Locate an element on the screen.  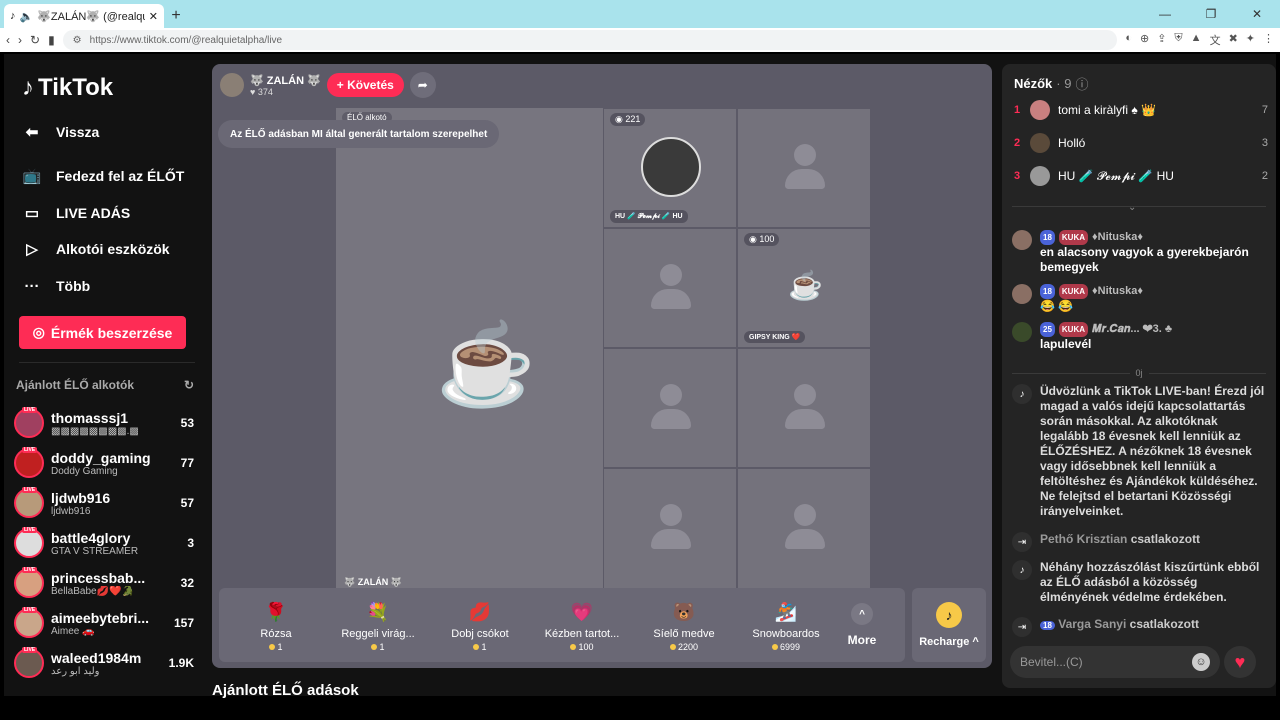
nav-explore-live: 📺 Fedezd fel az ÉLŐT is located at coordinates (112, 176).